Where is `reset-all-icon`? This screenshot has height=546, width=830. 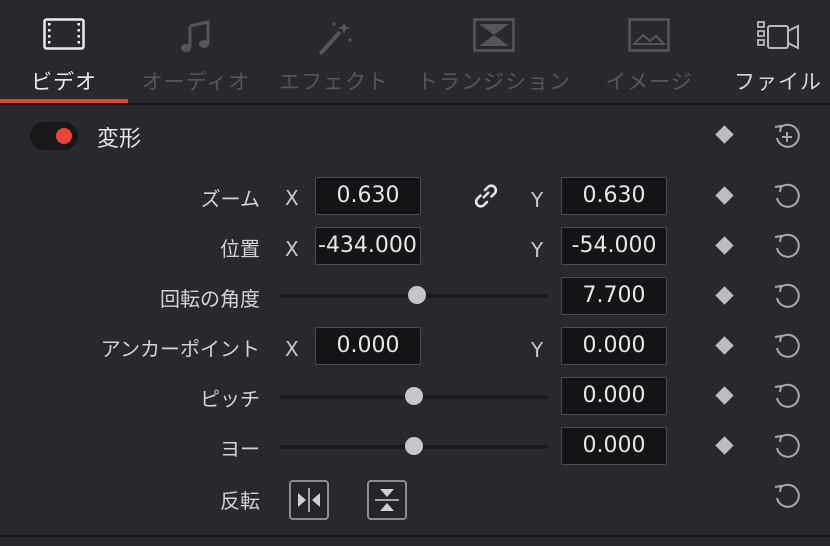
reset-all-icon is located at coordinates (787, 136).